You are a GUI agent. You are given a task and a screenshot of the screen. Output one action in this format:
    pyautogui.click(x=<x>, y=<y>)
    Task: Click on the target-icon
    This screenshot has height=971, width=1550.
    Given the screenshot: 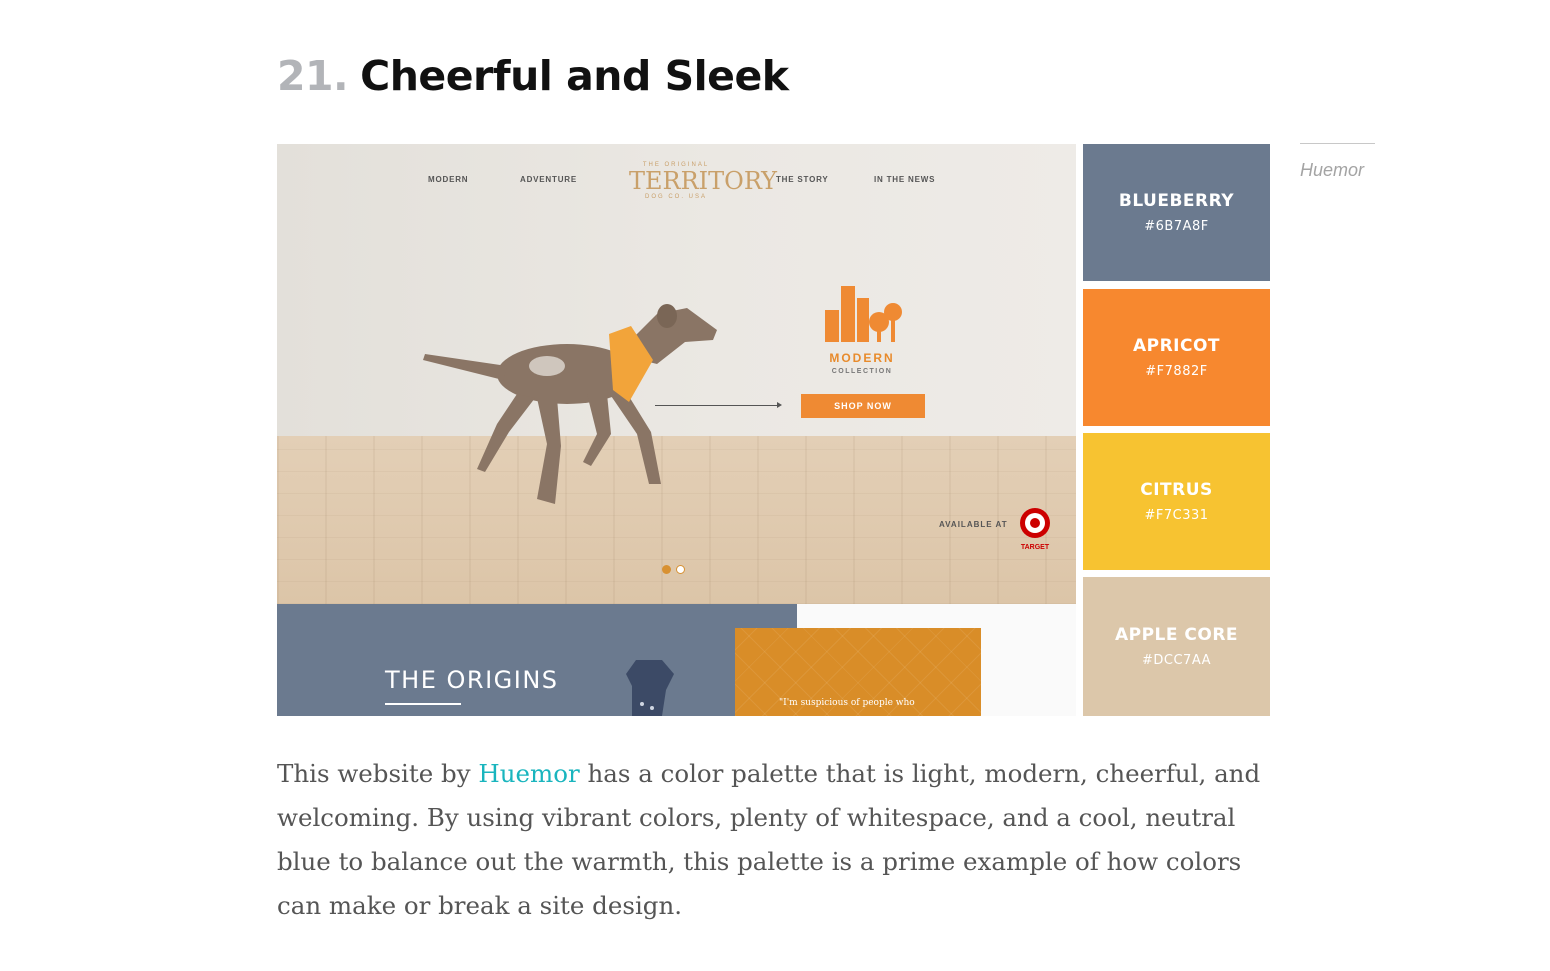 What is the action you would take?
    pyautogui.click(x=1035, y=523)
    